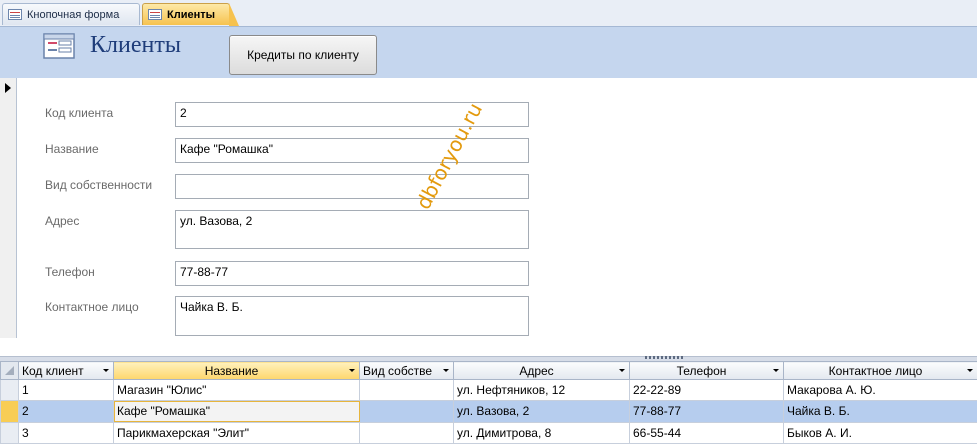  What do you see at coordinates (8, 208) in the screenshot?
I see `record-selector` at bounding box center [8, 208].